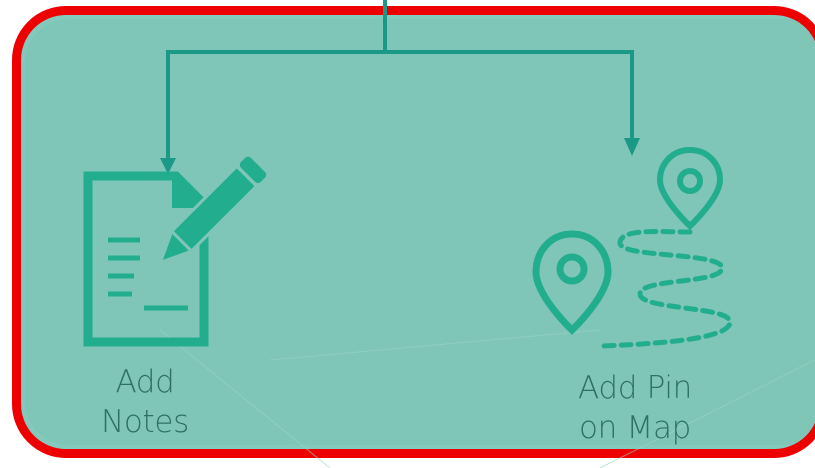 The width and height of the screenshot is (815, 468). What do you see at coordinates (145, 382) in the screenshot?
I see `add-notes-label-line1: Add` at bounding box center [145, 382].